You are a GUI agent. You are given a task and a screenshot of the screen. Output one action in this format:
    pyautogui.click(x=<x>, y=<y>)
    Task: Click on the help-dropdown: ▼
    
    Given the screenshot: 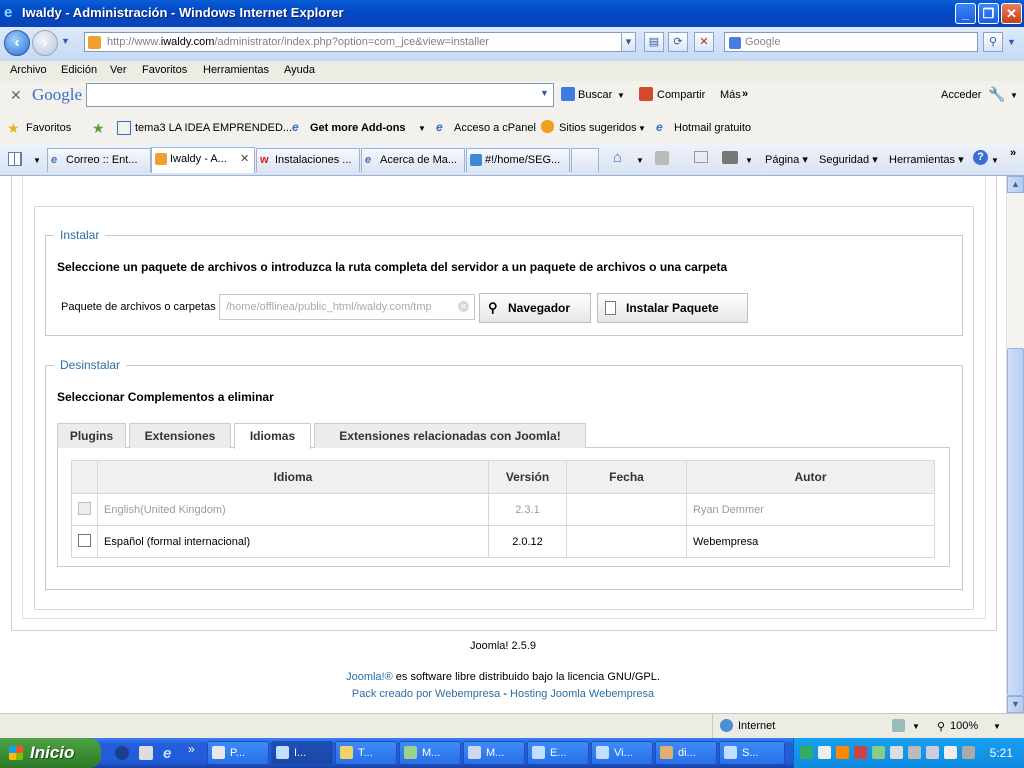 What is the action you would take?
    pyautogui.click(x=995, y=160)
    